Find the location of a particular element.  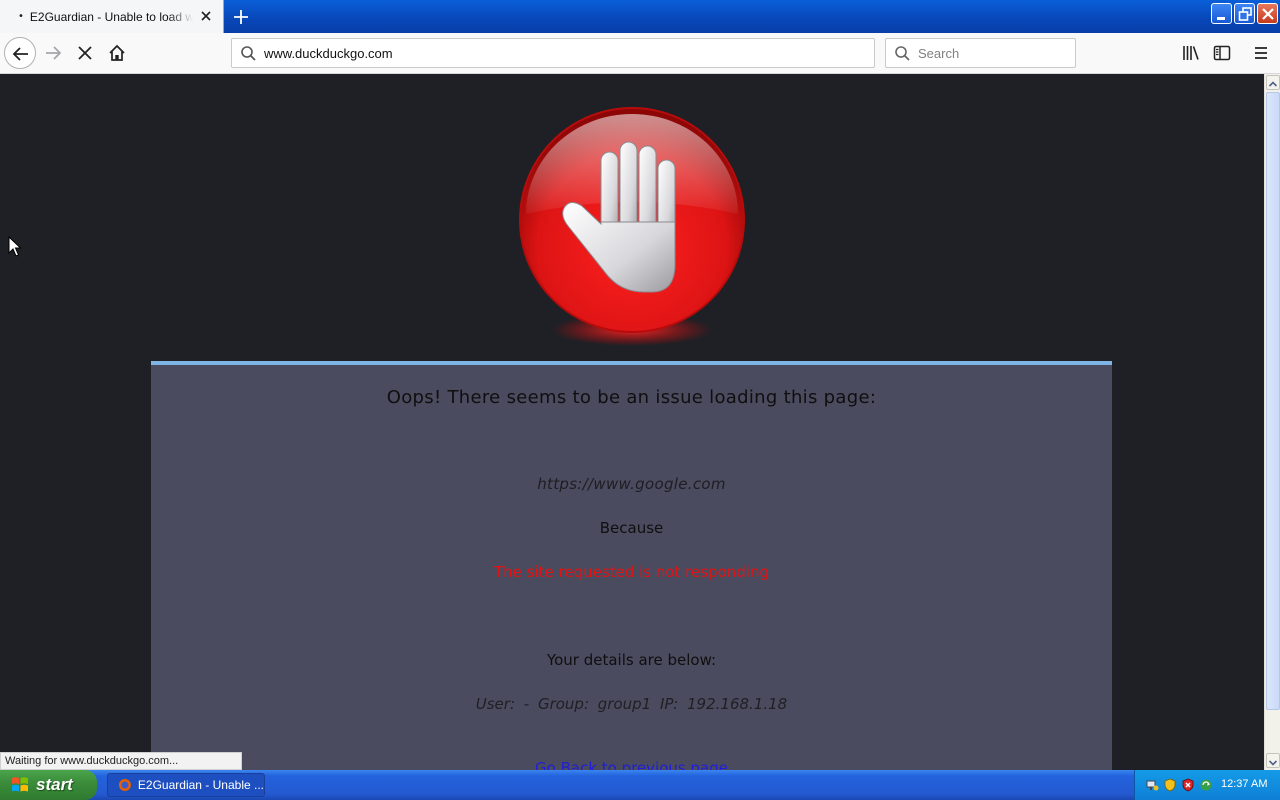

chevron-down-icon is located at coordinates (1273, 763).